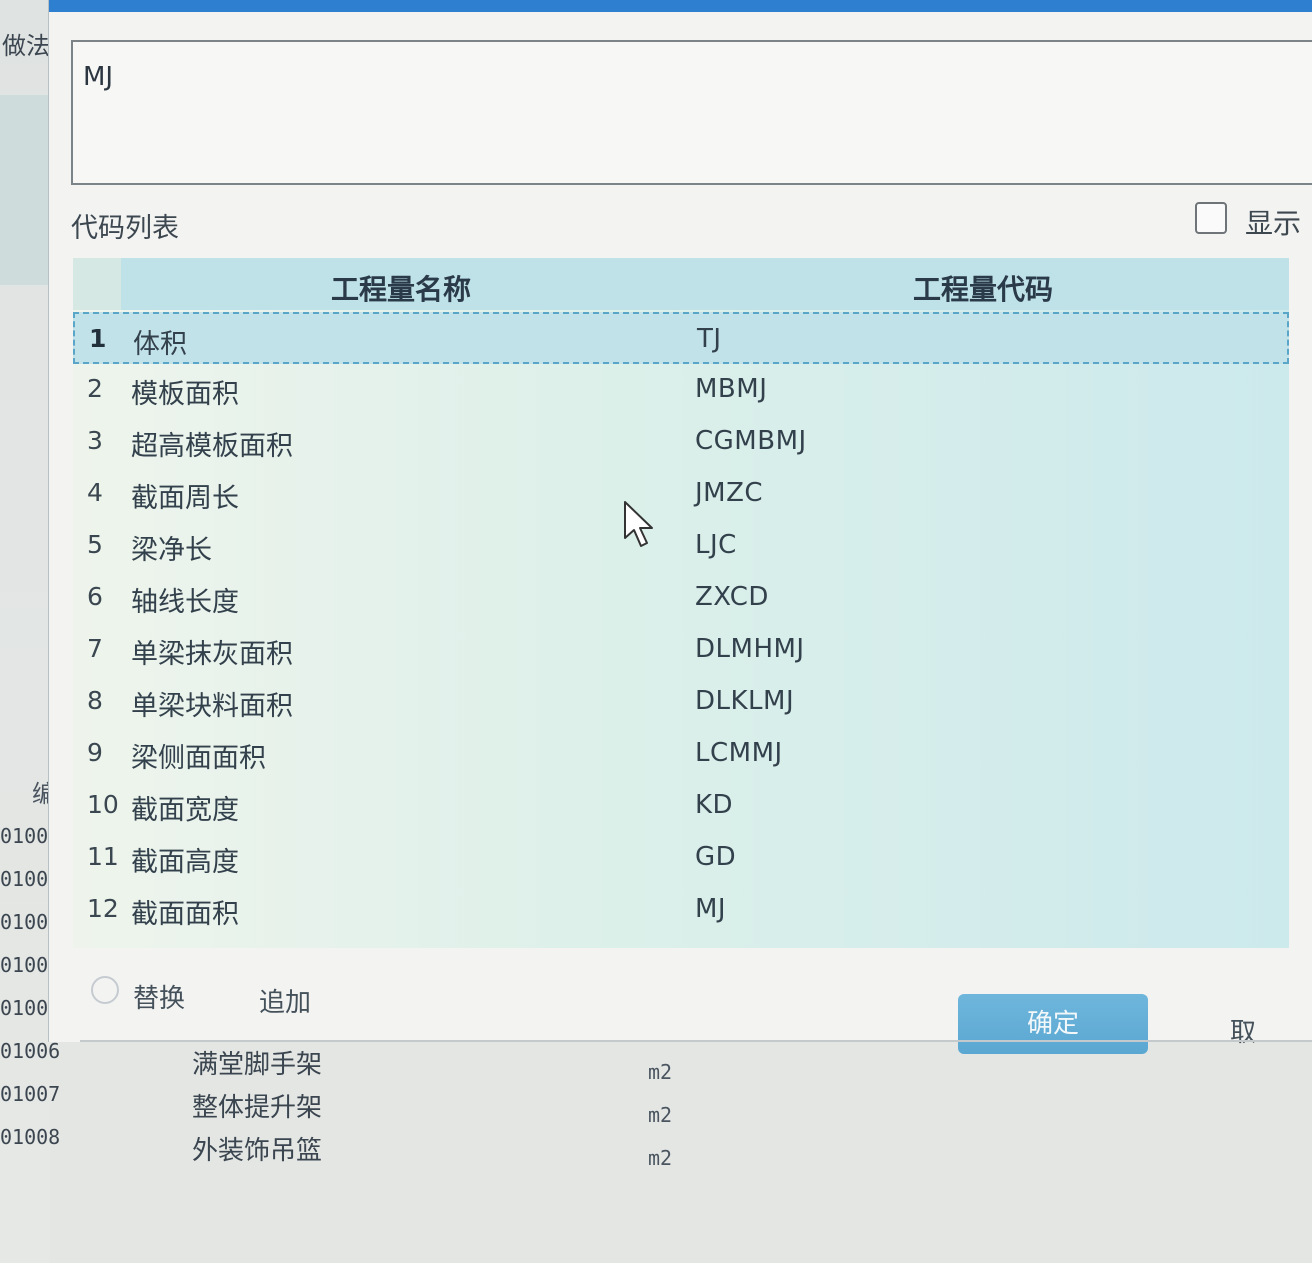 The image size is (1312, 1263). I want to click on table-row: 5 梁净长 LJC, so click(681, 546).